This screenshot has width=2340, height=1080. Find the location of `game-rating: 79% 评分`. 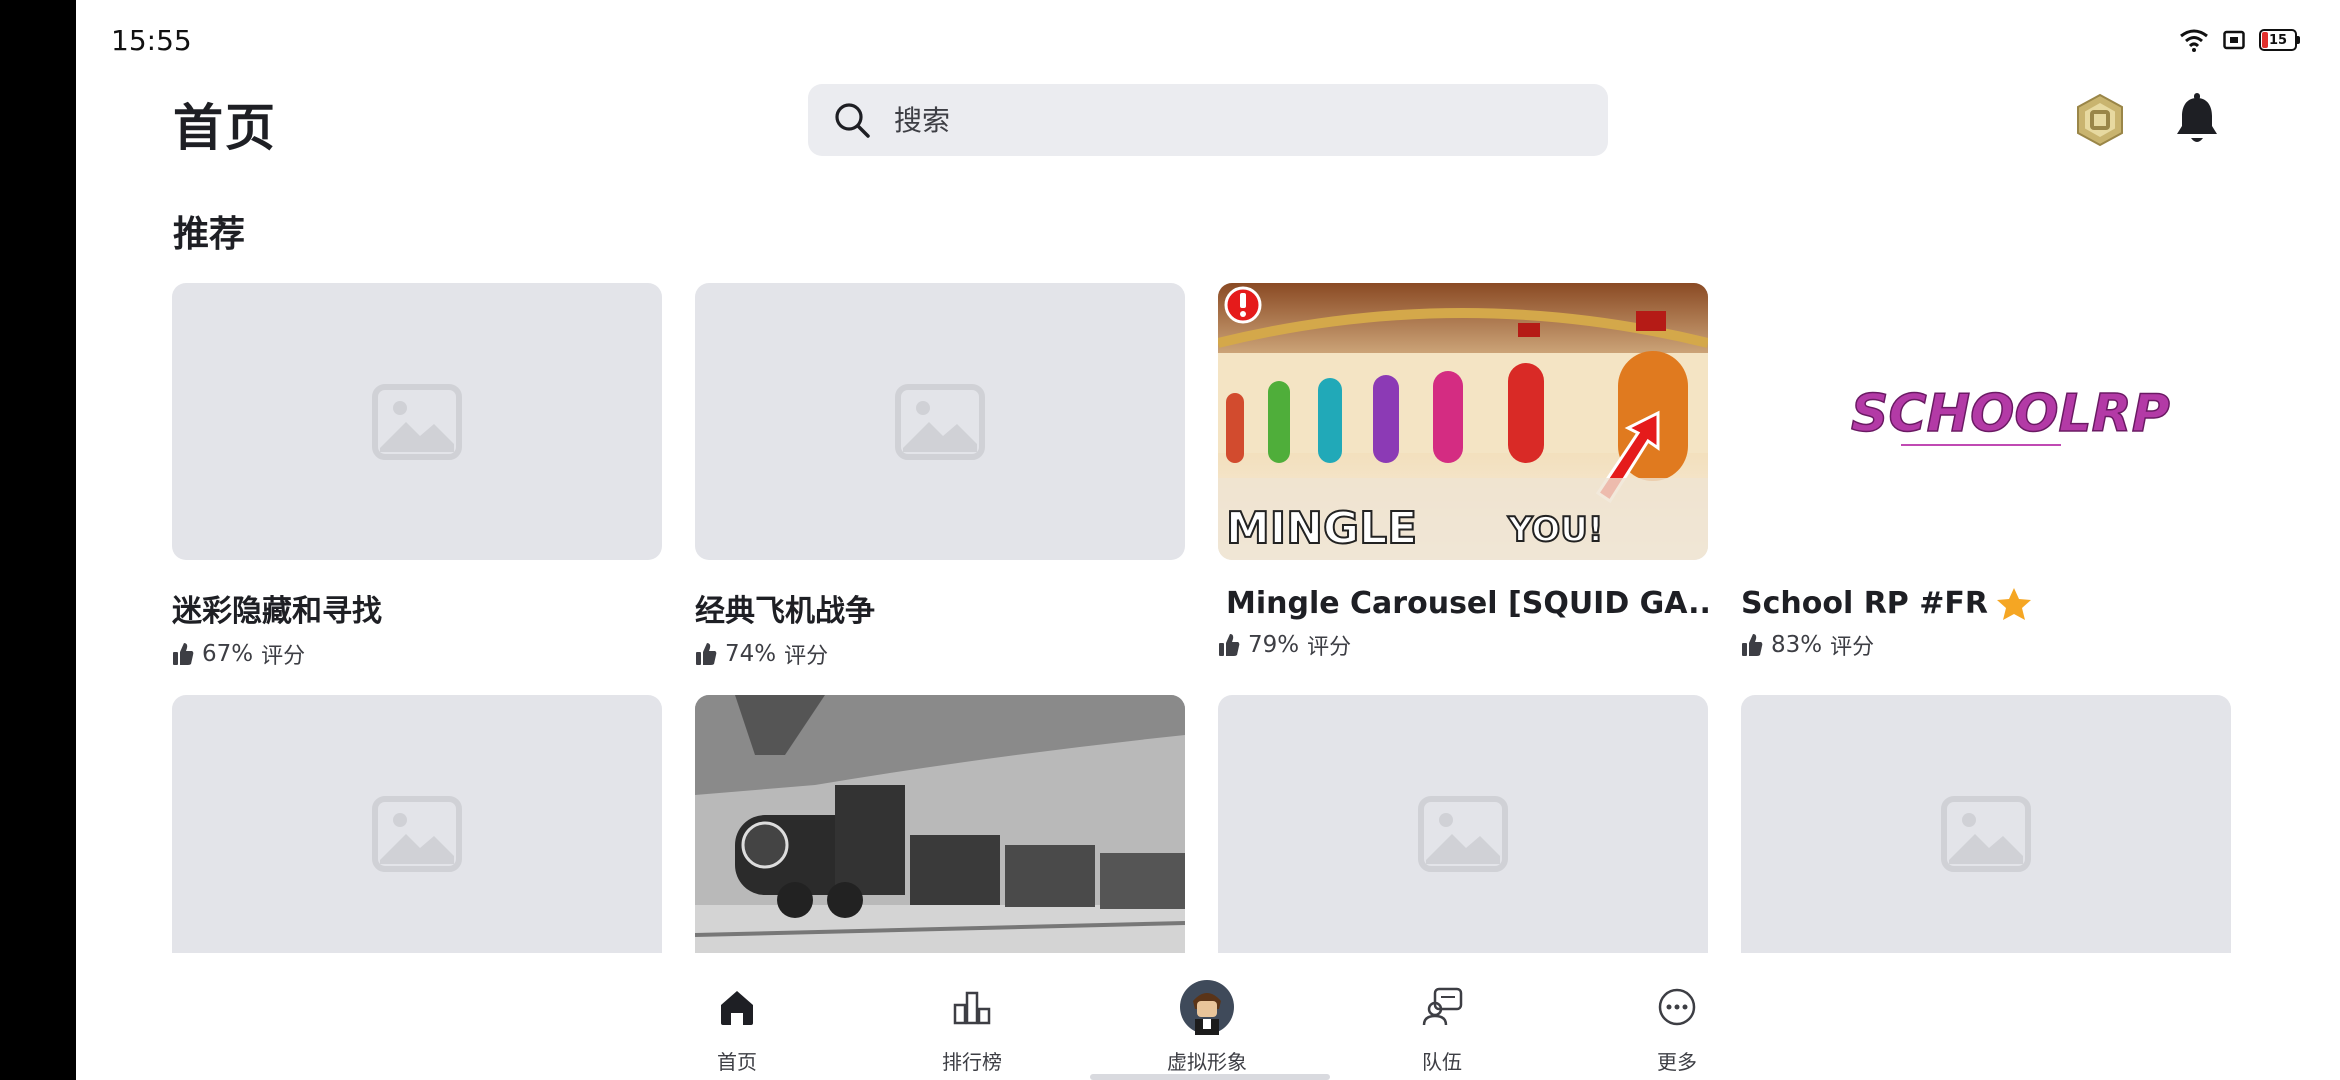

game-rating: 79% 评分 is located at coordinates (1463, 645).